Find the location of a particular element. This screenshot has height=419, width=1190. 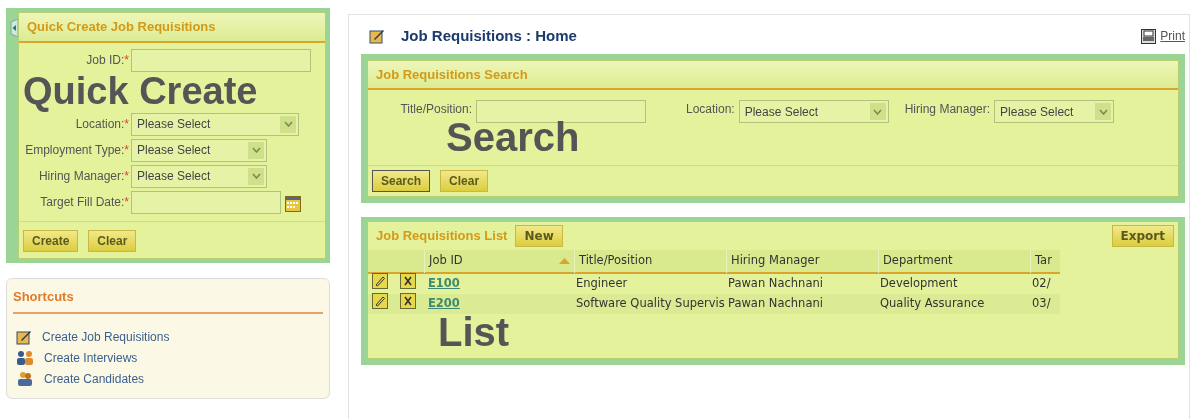

panel-title: Quick Create Job Requisitions is located at coordinates (172, 28).